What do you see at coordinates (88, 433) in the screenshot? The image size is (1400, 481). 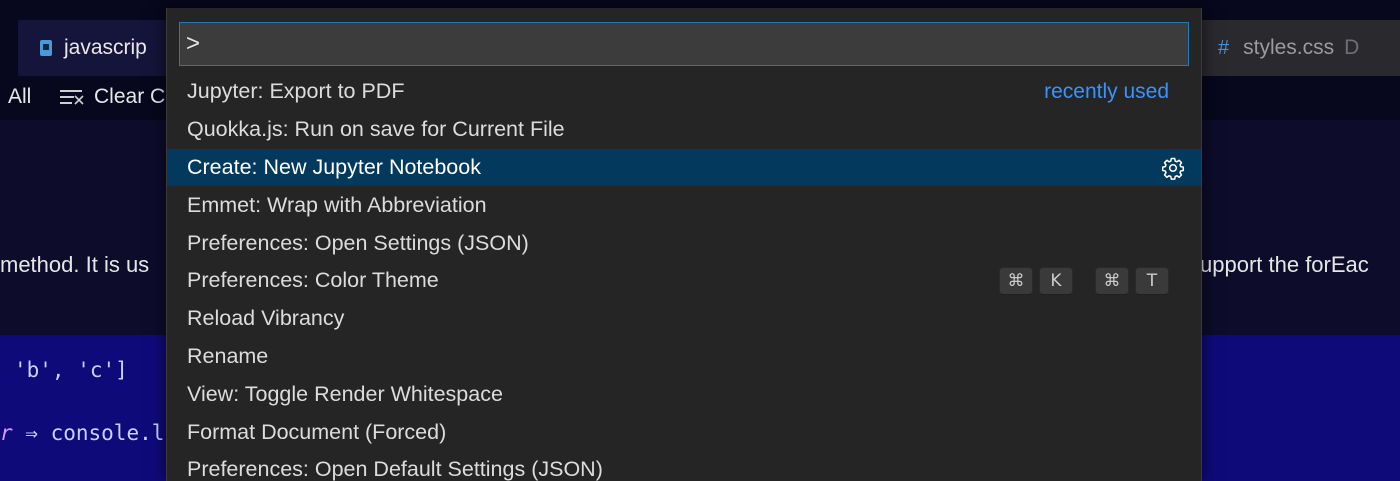 I see `code-line-2-text: ⇒ console.l` at bounding box center [88, 433].